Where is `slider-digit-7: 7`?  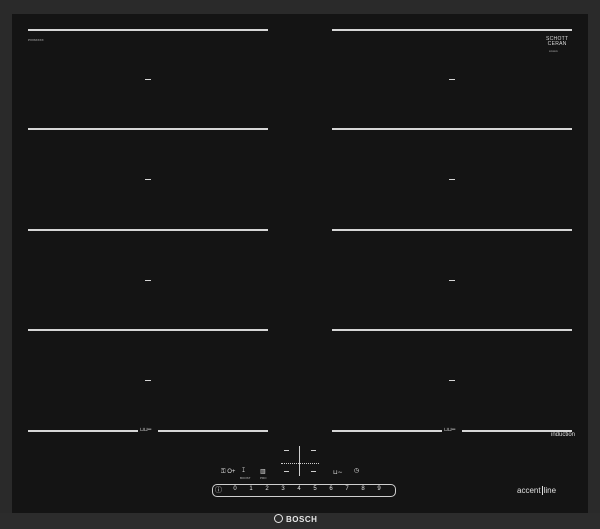
slider-digit-7: 7 is located at coordinates (347, 489).